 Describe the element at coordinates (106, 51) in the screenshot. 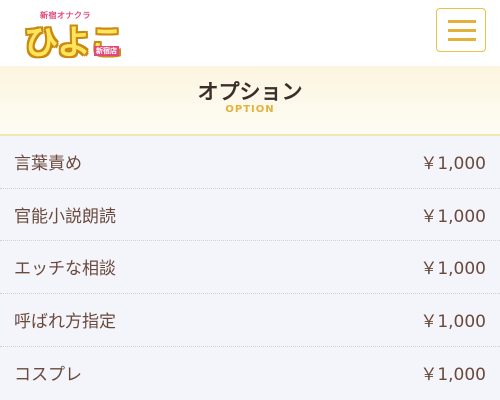

I see `logo-sub-text: 新宿店` at that location.